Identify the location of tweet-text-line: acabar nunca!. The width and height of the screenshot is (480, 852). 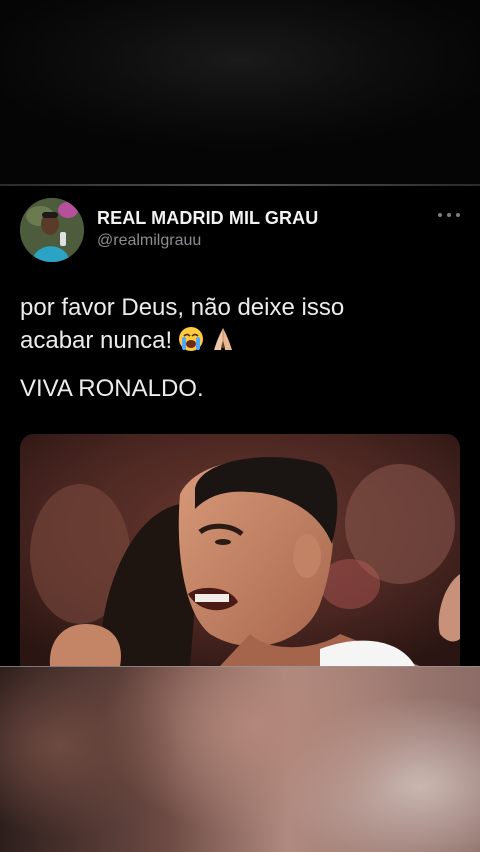
(96, 340).